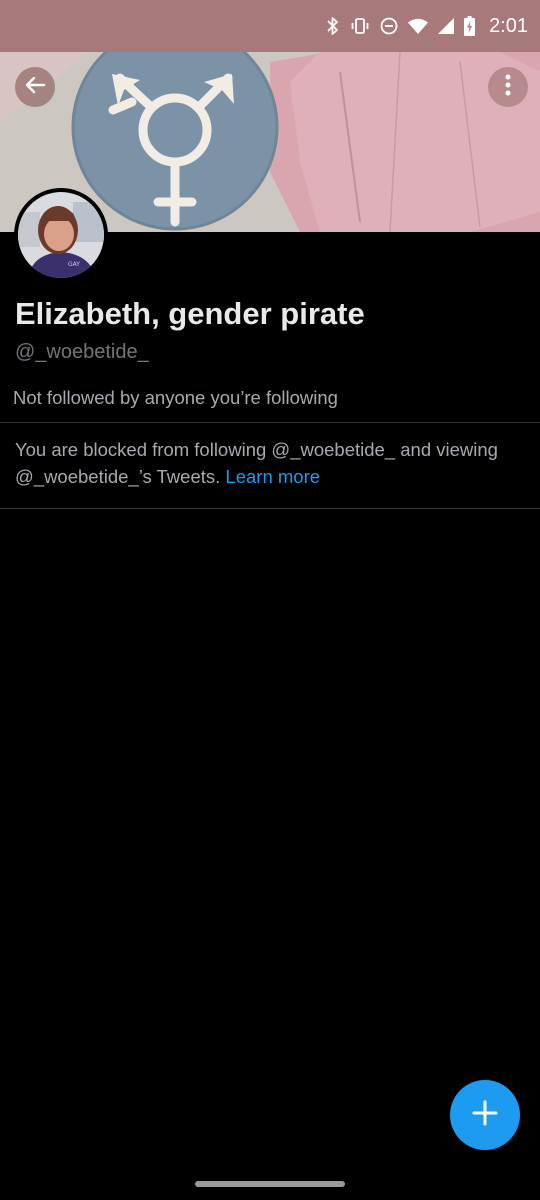  What do you see at coordinates (175, 398) in the screenshot?
I see `followers-you-know: Not followed by anyone you’re following` at bounding box center [175, 398].